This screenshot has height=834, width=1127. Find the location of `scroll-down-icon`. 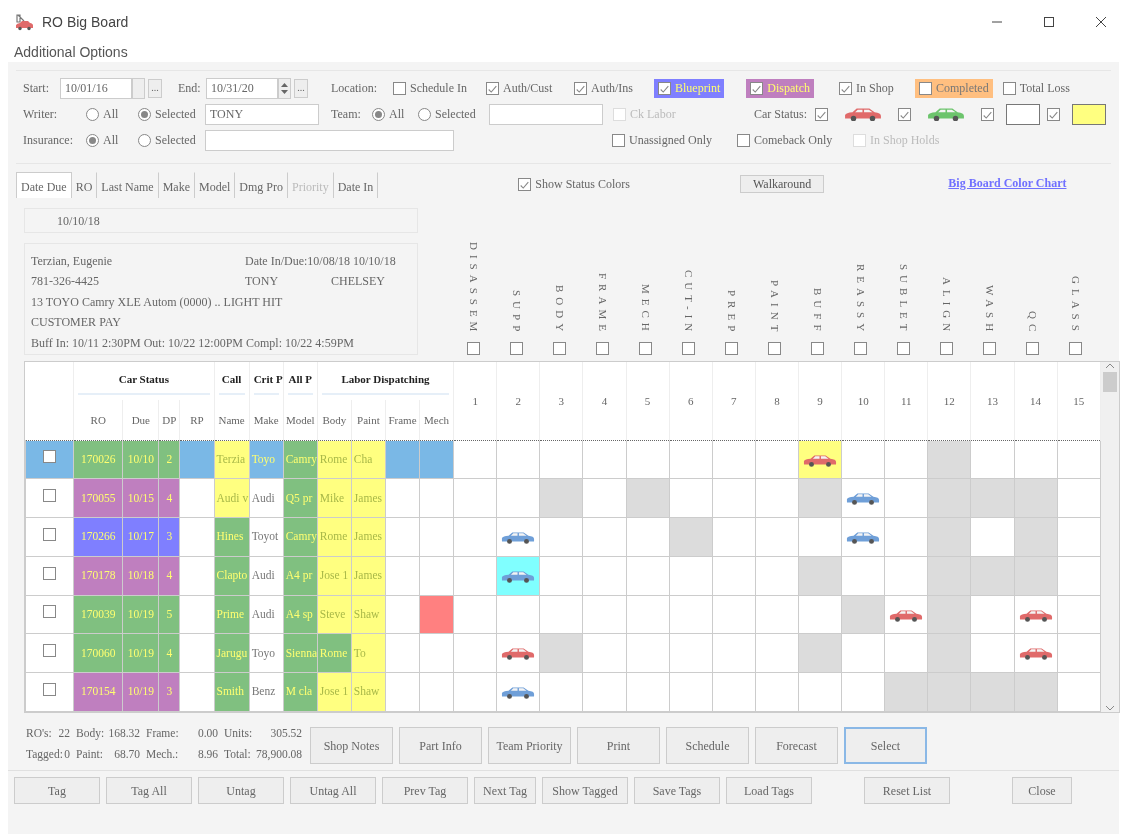

scroll-down-icon is located at coordinates (1110, 708).